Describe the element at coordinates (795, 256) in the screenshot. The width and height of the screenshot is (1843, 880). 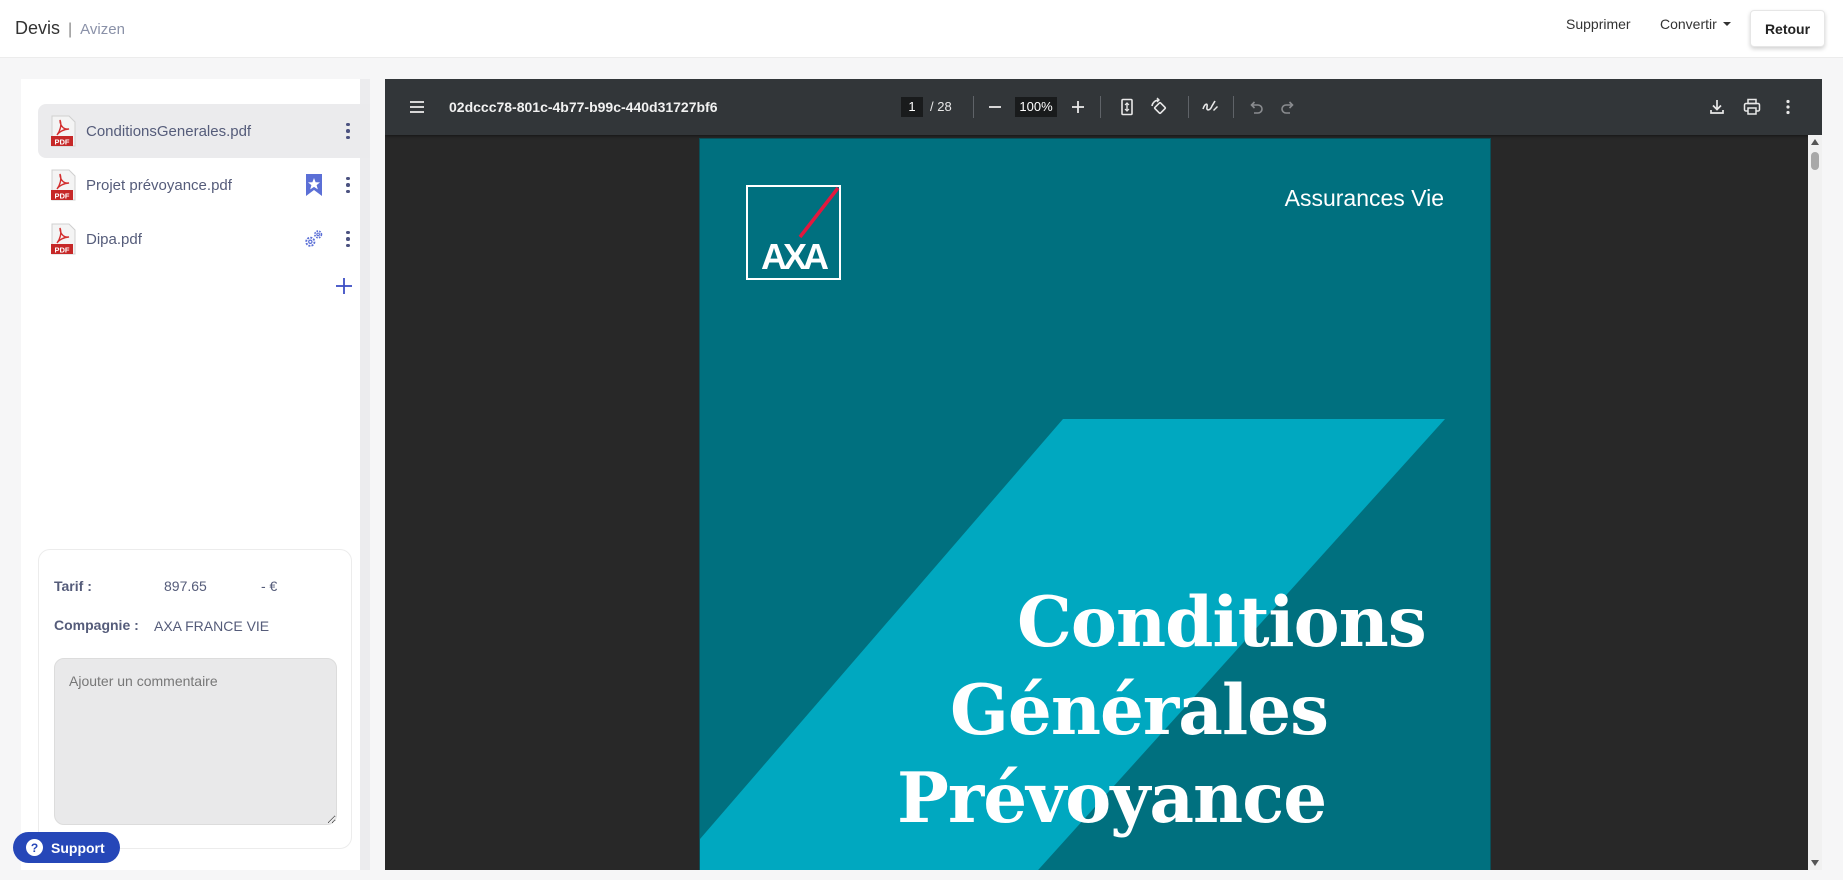
I see `svg-text: AXA` at that location.